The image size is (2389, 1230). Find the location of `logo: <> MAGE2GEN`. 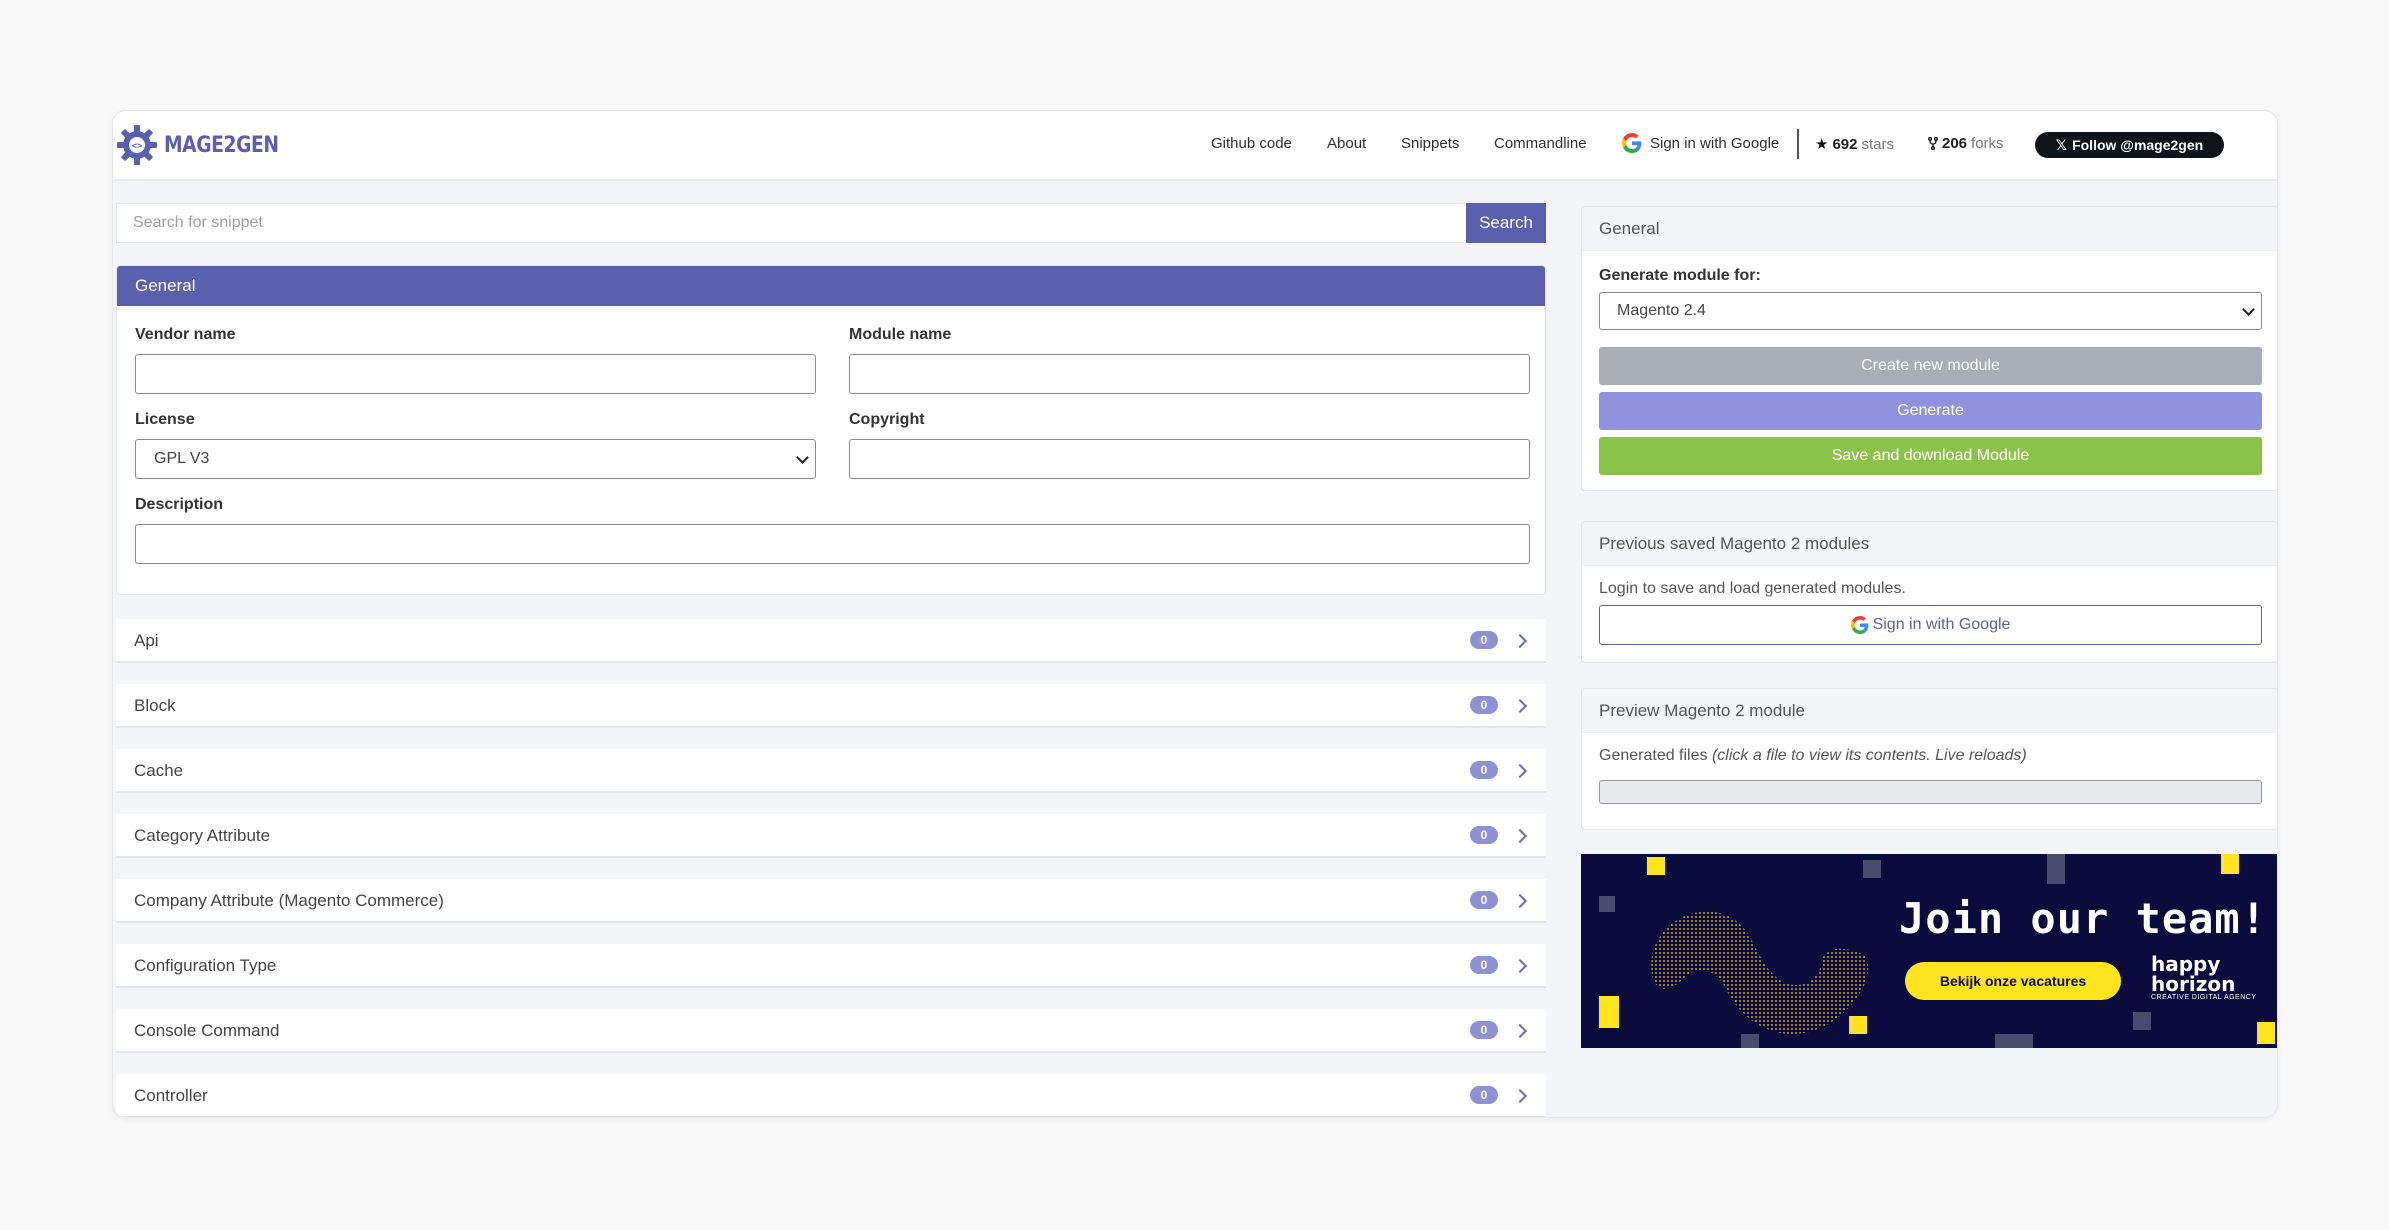

logo: <> MAGE2GEN is located at coordinates (207, 145).